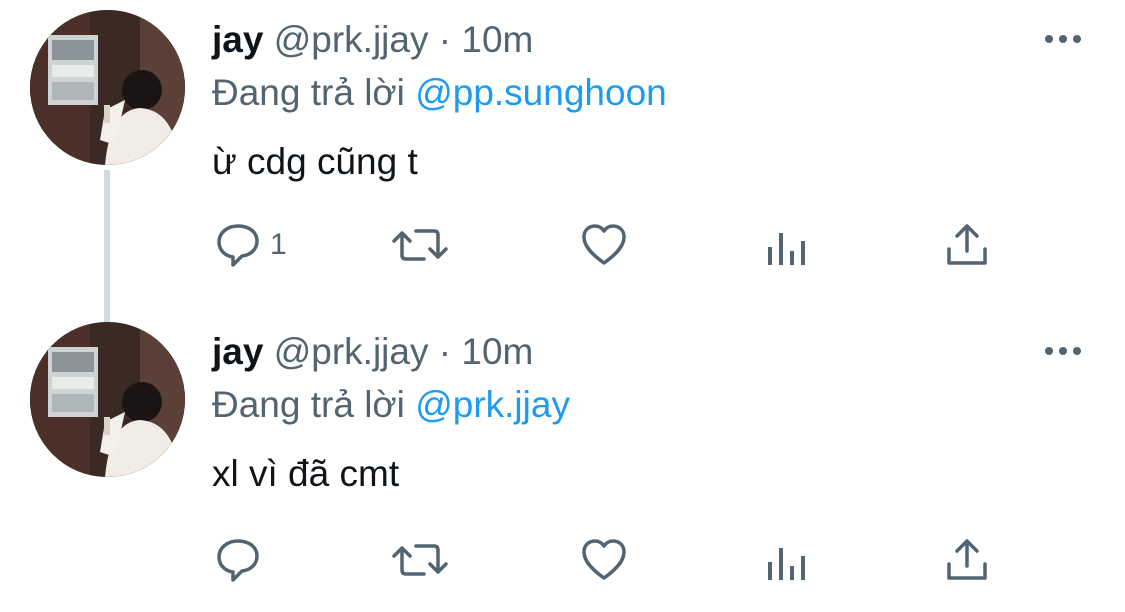 The image size is (1125, 612). I want to click on tweet-text: xl vì đã cmt, so click(306, 473).